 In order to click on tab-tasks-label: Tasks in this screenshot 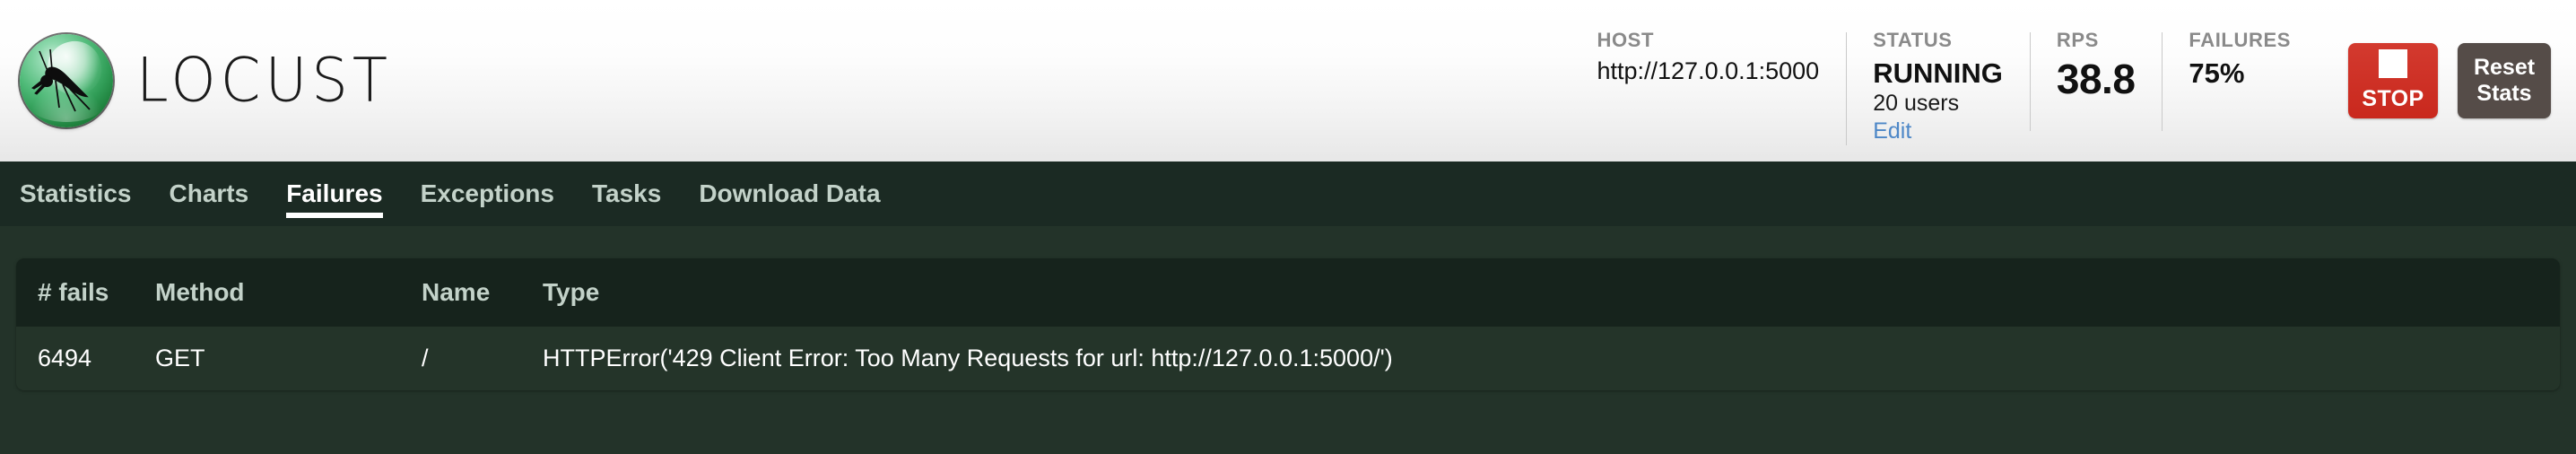, I will do `click(626, 193)`.